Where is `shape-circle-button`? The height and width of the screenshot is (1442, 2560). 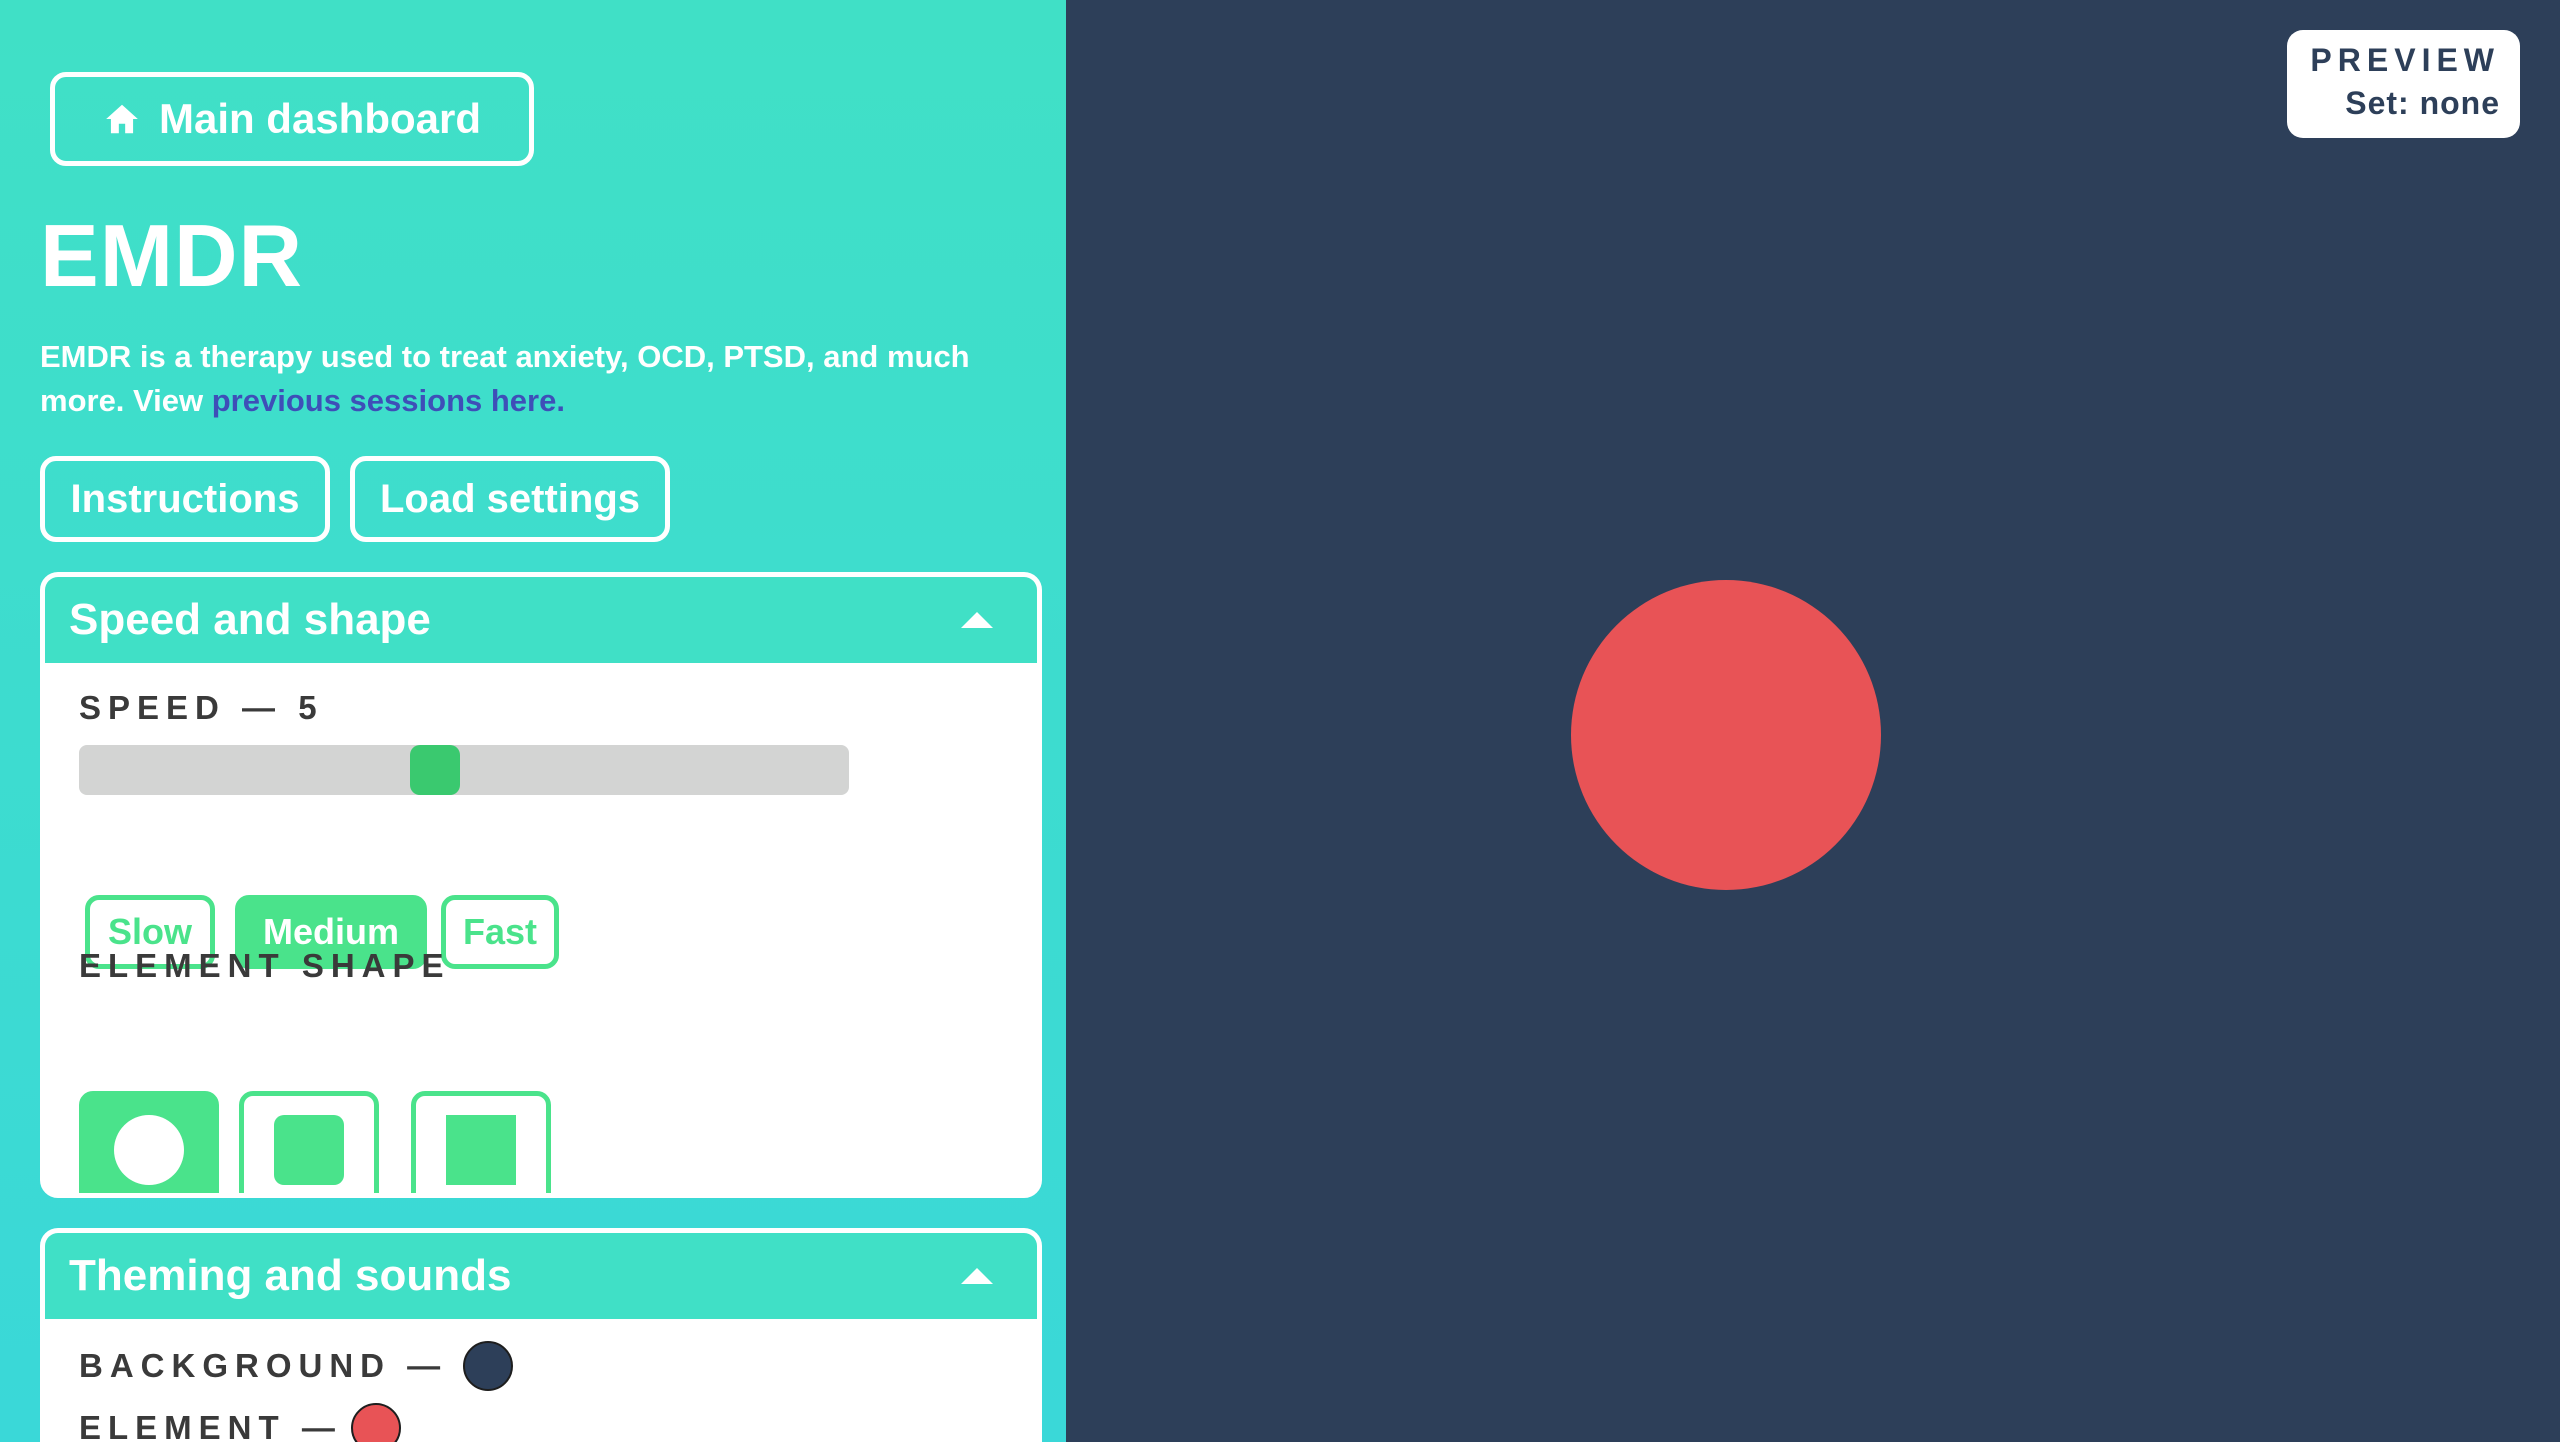
shape-circle-button is located at coordinates (149, 1142).